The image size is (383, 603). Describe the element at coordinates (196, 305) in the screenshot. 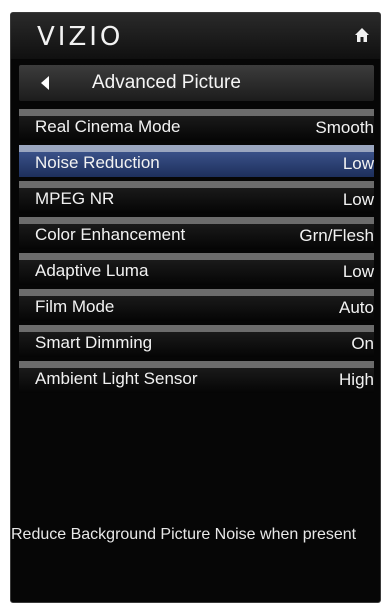

I see `menu-item-film-mode: Film Mode Auto` at that location.